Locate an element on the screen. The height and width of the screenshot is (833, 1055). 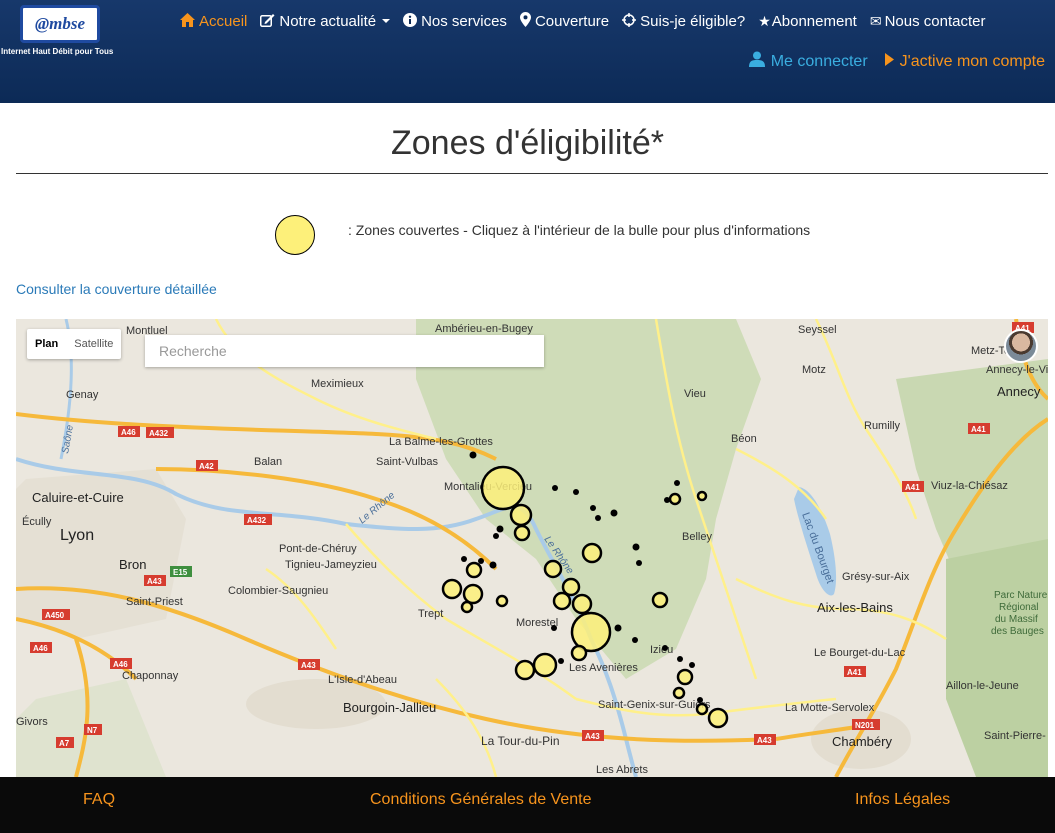
place-label: Balan is located at coordinates (268, 462).